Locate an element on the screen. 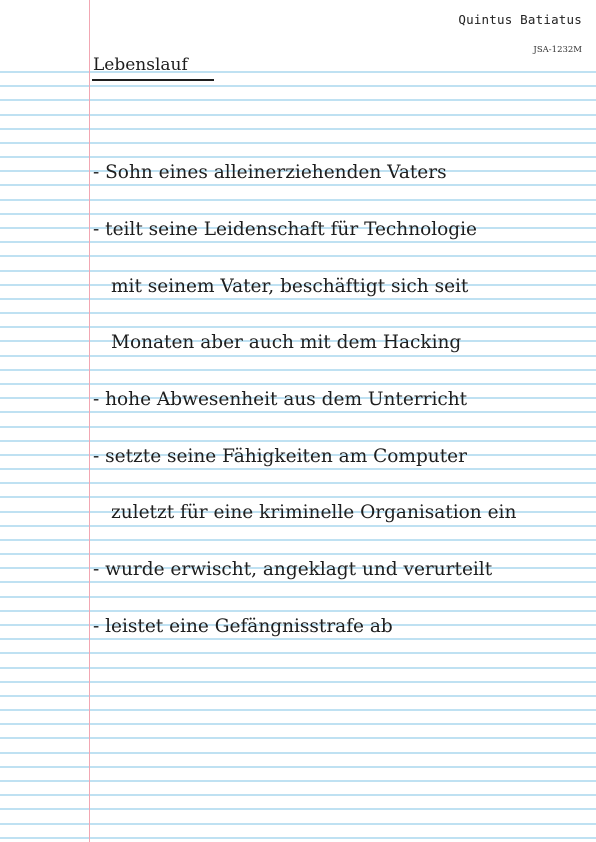 This screenshot has width=596, height=842. margin-line is located at coordinates (89, 421).